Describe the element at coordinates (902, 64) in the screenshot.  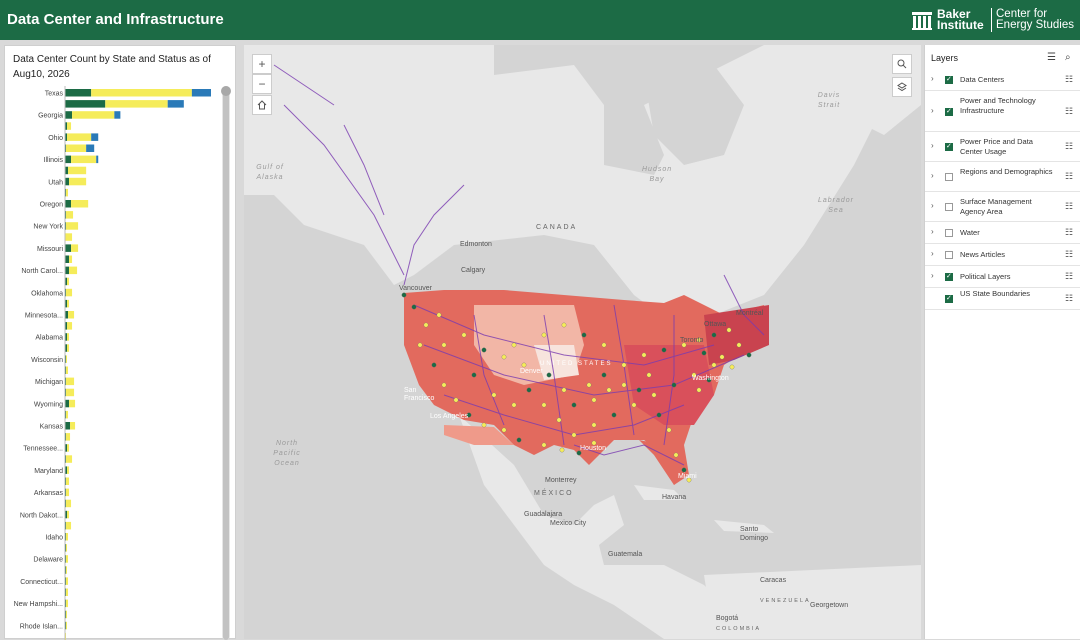
I see `search-button` at that location.